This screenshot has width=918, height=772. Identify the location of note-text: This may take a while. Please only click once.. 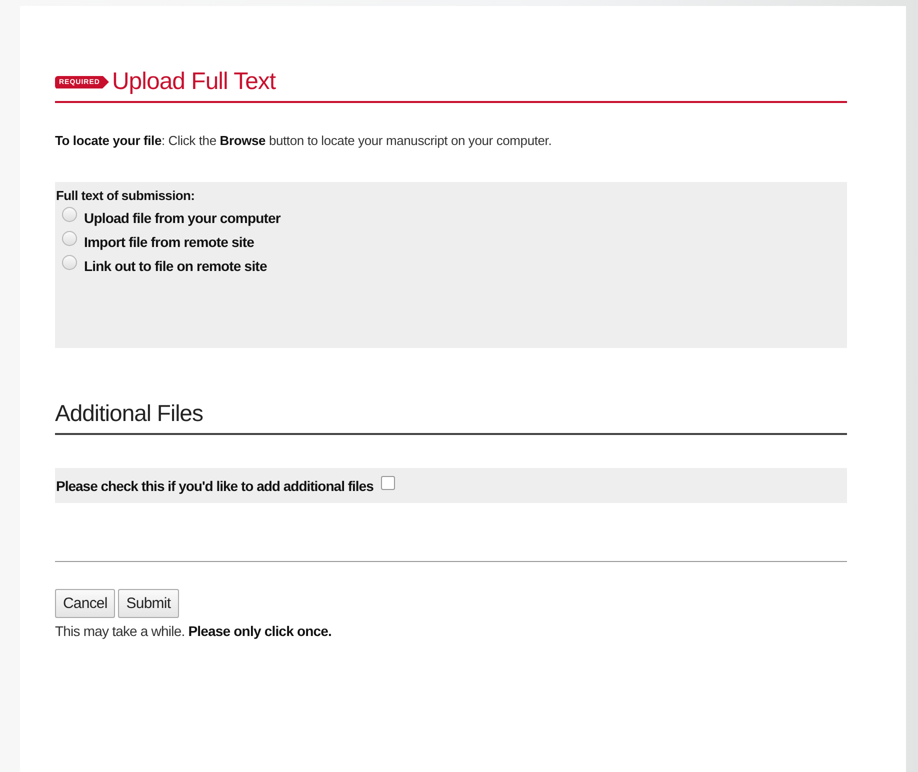
(194, 631).